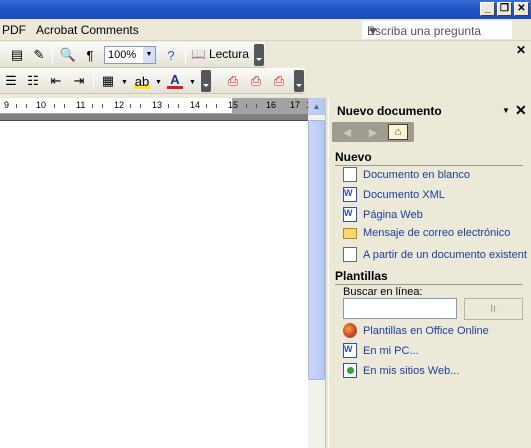  Describe the element at coordinates (393, 214) in the screenshot. I see `link-label: Página Web` at that location.